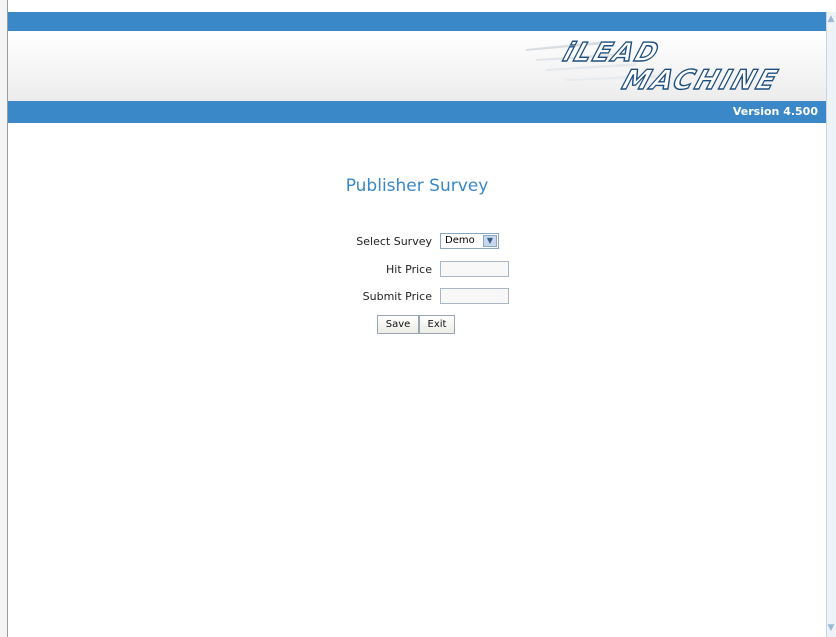 The width and height of the screenshot is (836, 637). Describe the element at coordinates (398, 324) in the screenshot. I see `save-button: Save` at that location.